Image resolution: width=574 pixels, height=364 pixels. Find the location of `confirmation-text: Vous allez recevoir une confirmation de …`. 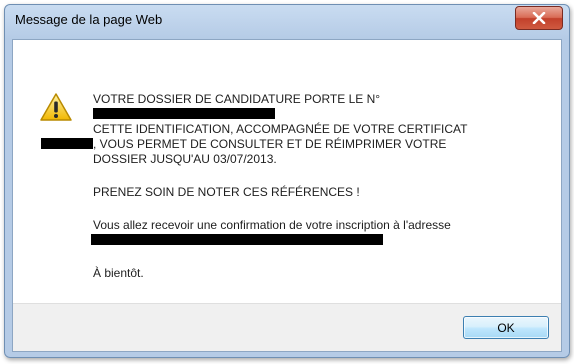

confirmation-text: Vous allez recevoir une confirmation de … is located at coordinates (272, 225).